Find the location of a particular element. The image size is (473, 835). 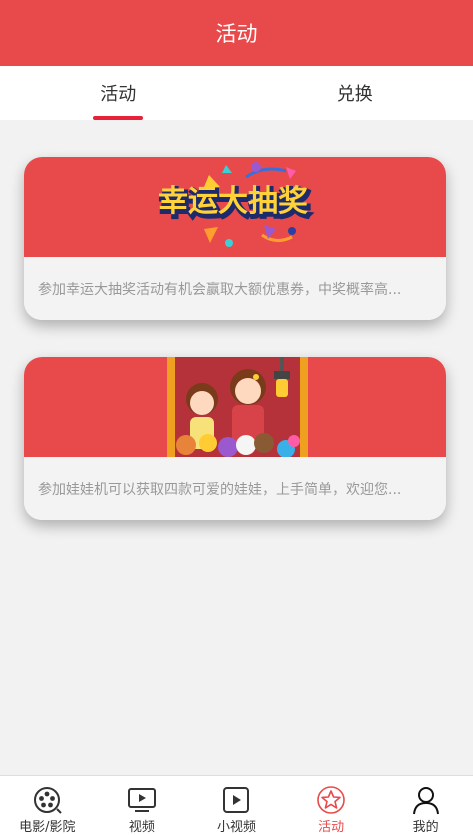

nav-item-activity: 活动 is located at coordinates (331, 805).